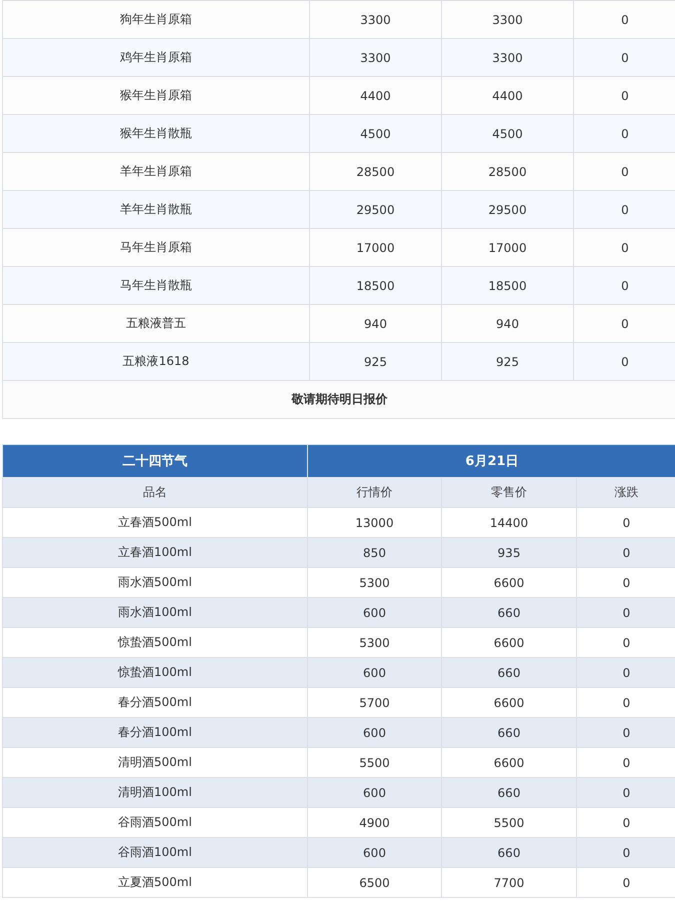  What do you see at coordinates (156, 19) in the screenshot?
I see `table-cell: 狗年生肖原箱` at bounding box center [156, 19].